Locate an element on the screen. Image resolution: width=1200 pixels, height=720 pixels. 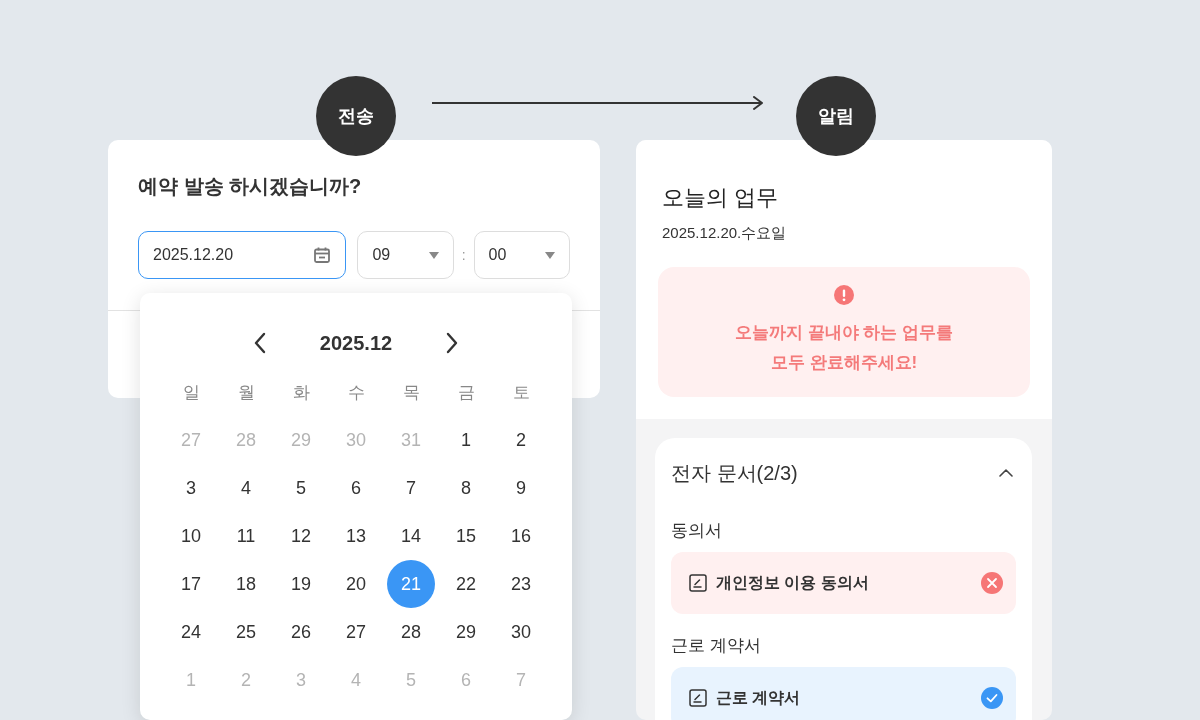
document-item: 개인정보 이용 동의서 is located at coordinates (843, 583).